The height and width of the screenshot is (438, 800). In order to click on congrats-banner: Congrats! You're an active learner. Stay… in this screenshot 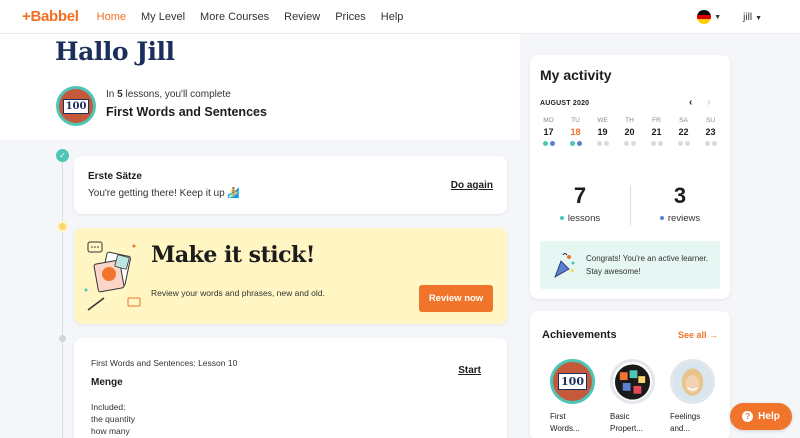, I will do `click(630, 265)`.